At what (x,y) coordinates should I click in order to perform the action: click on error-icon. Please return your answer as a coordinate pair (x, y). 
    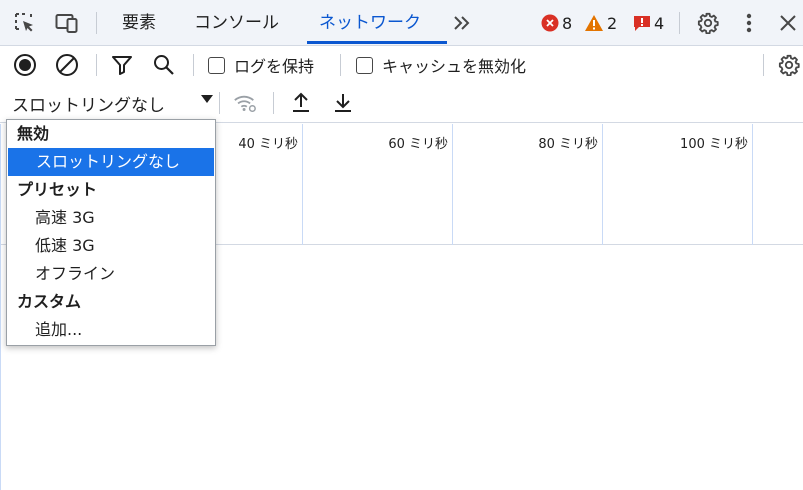
    Looking at the image, I should click on (550, 23).